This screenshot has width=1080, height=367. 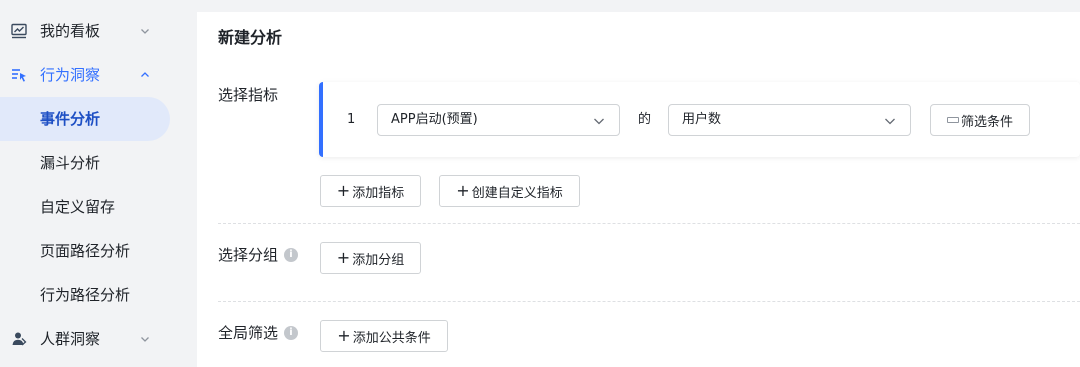 I want to click on chevron-up-icon, so click(x=145, y=75).